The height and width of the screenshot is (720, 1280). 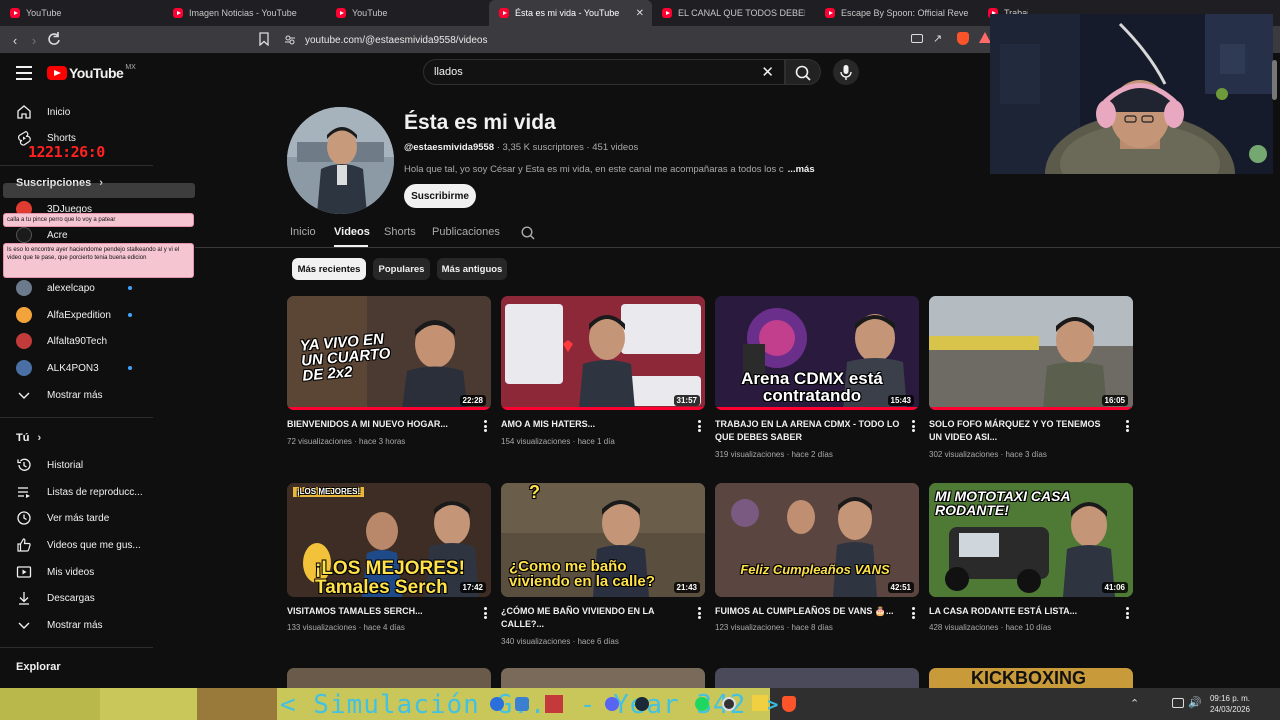 What do you see at coordinates (1195, 702) in the screenshot?
I see `volume-icon: 🔊` at bounding box center [1195, 702].